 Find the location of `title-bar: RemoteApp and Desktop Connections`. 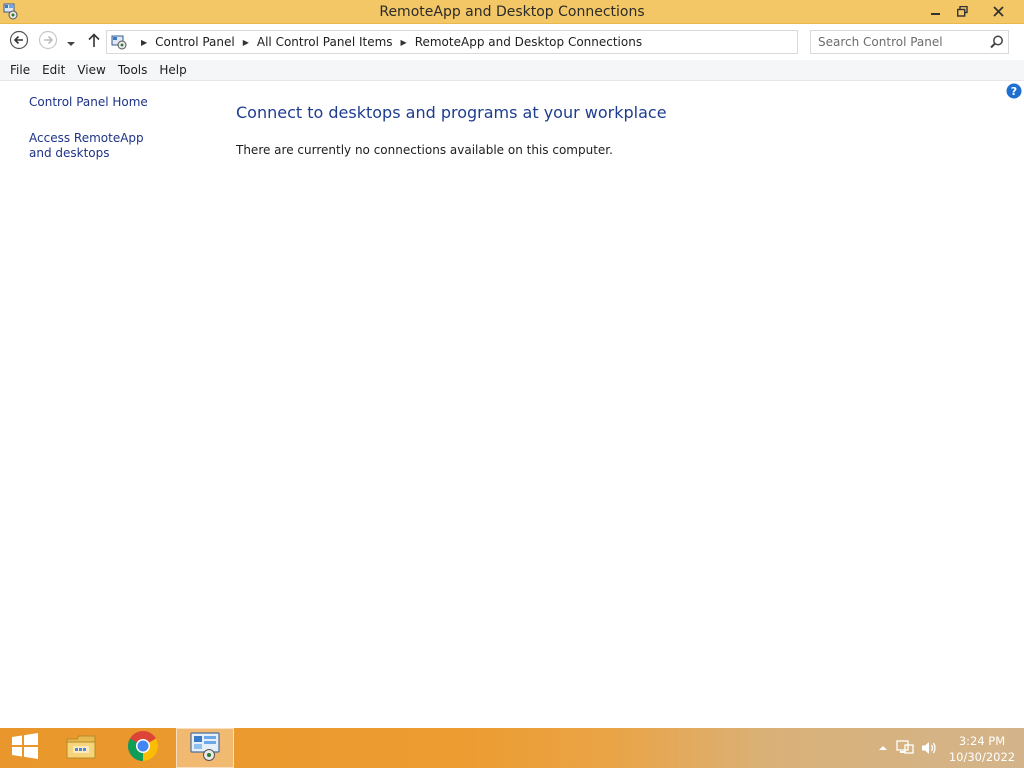

title-bar: RemoteApp and Desktop Connections is located at coordinates (512, 12).